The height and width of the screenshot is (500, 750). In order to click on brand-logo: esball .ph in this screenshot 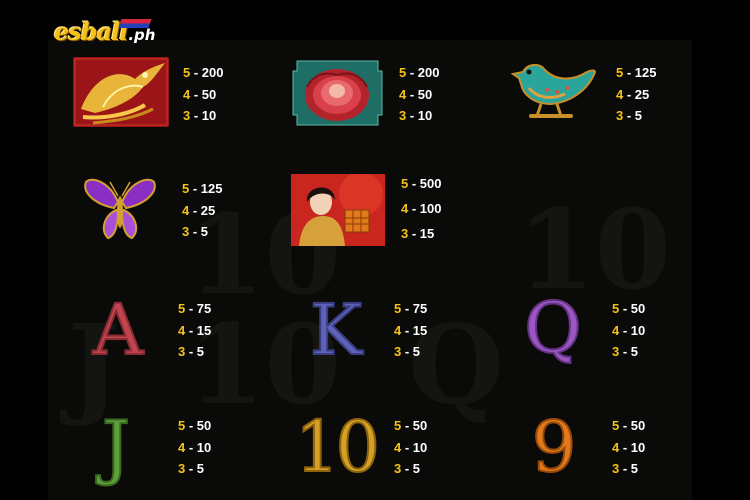, I will do `click(104, 29)`.